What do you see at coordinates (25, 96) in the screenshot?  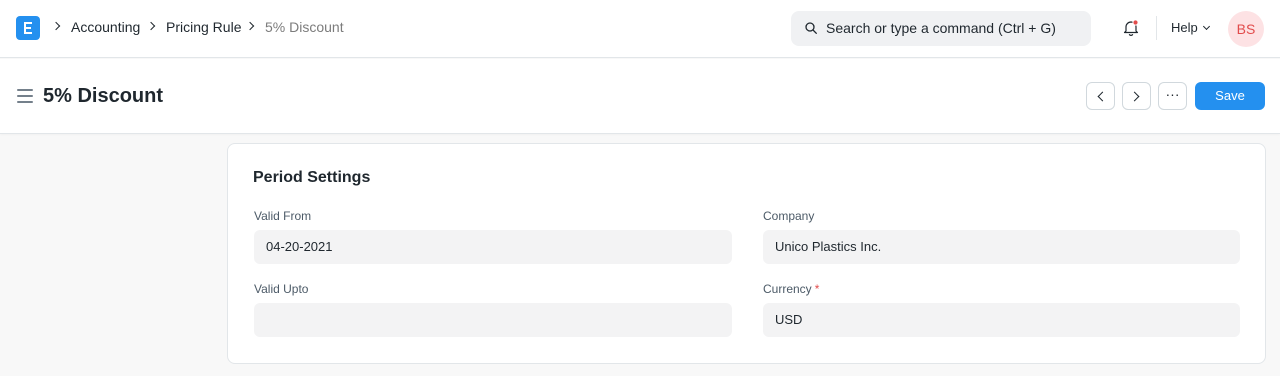 I see `hamburger-menu-icon` at bounding box center [25, 96].